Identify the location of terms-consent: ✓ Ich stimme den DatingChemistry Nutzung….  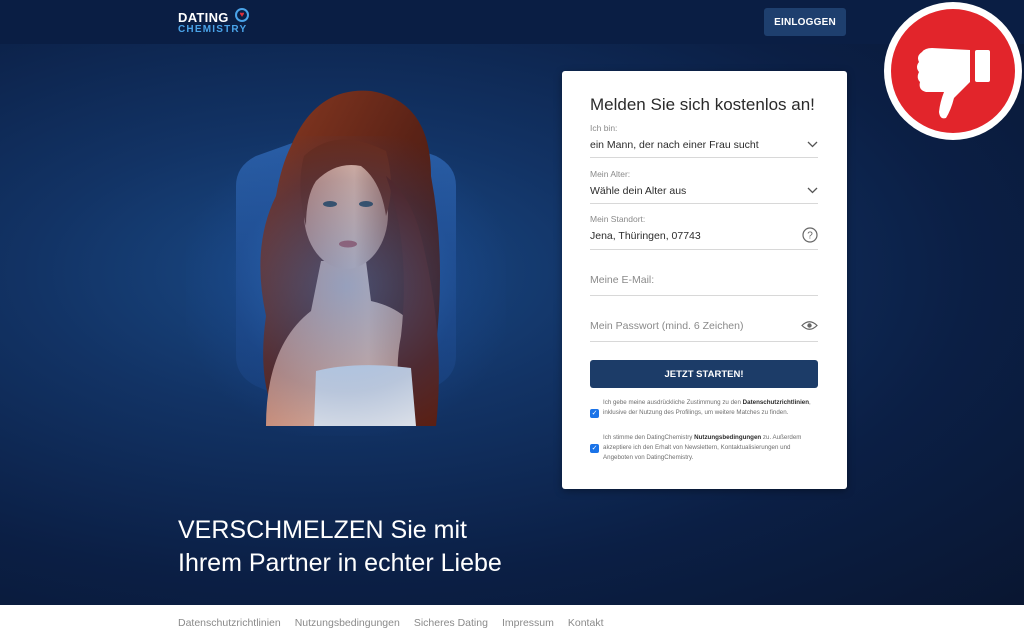
(705, 448).